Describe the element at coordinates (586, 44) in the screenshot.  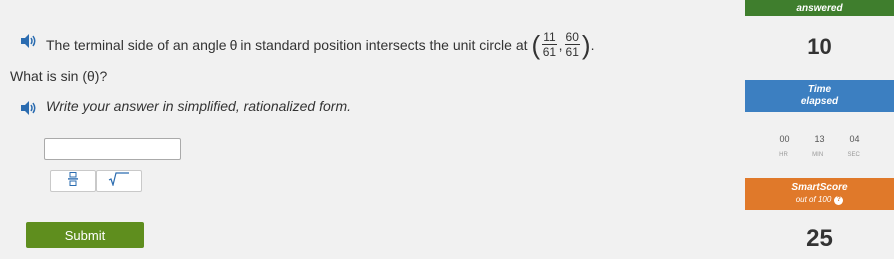
I see `right-paren: )` at that location.